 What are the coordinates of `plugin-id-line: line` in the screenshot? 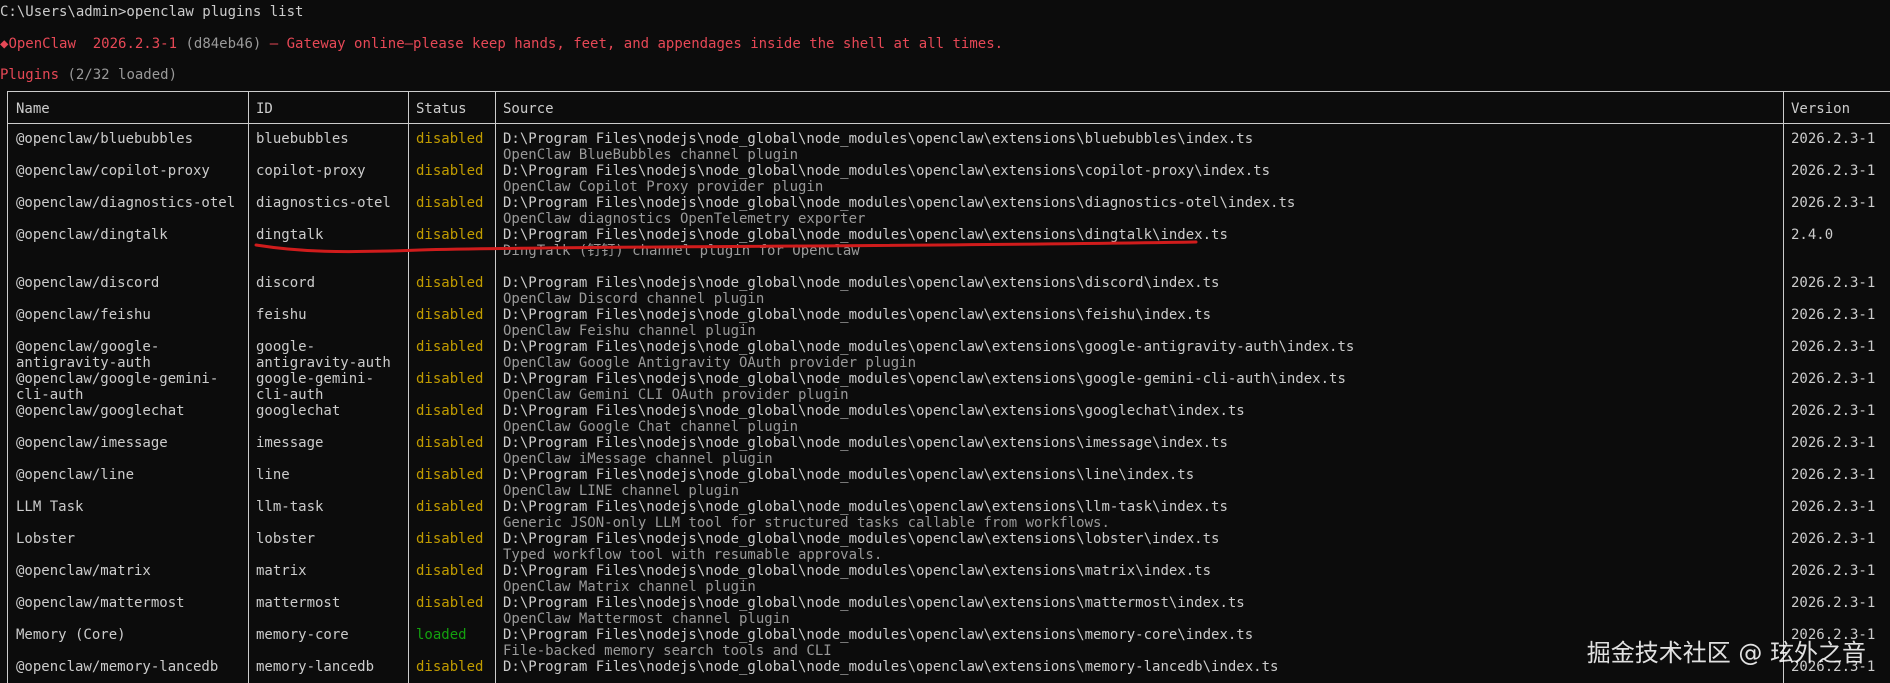 It's located at (273, 475).